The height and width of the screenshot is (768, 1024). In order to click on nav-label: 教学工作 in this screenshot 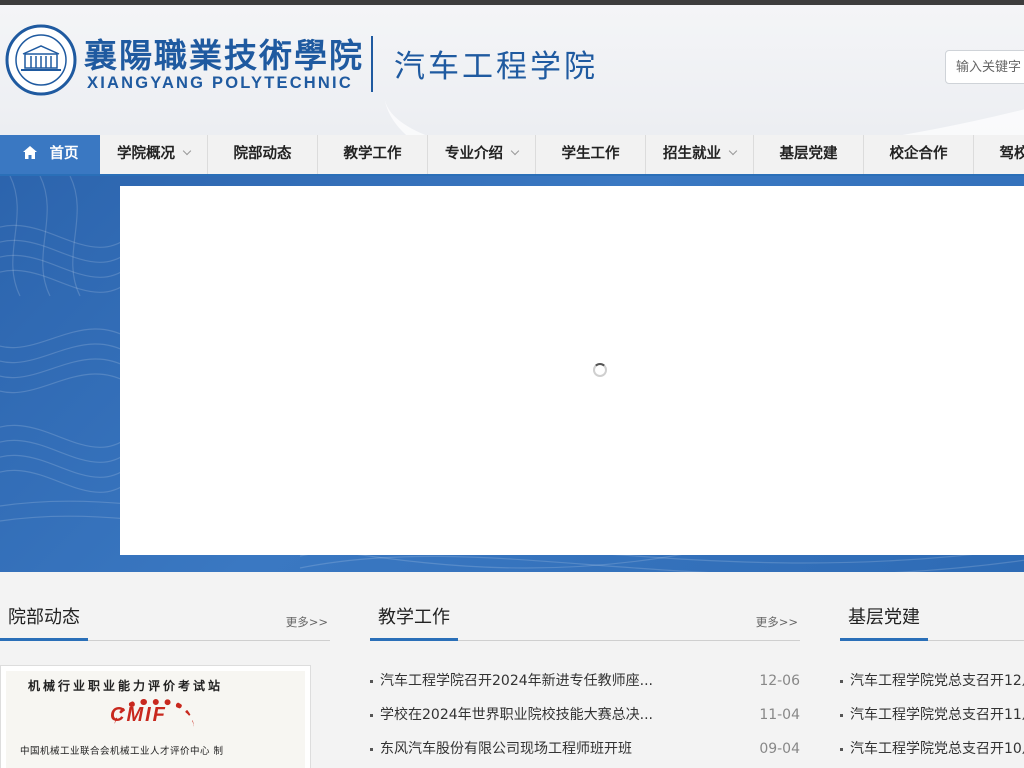, I will do `click(372, 154)`.